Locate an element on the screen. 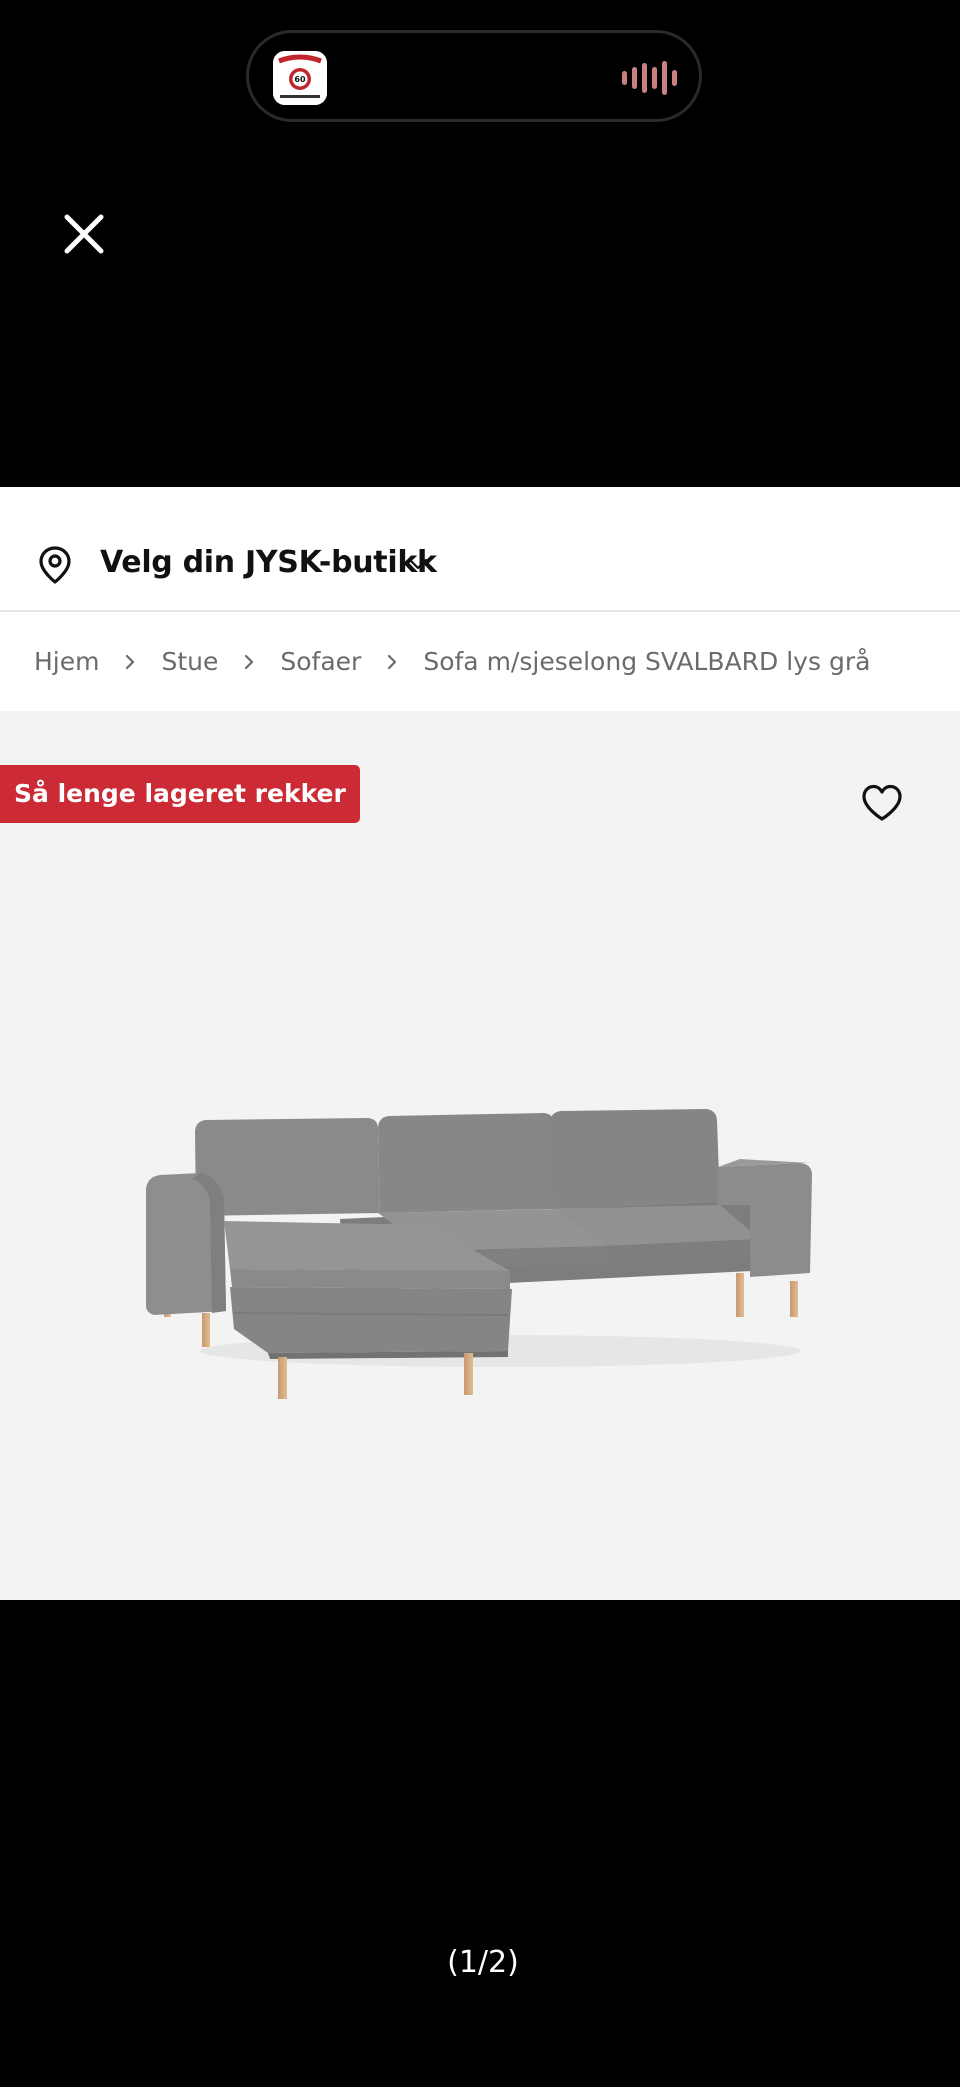 Image resolution: width=960 pixels, height=2087 pixels. red-white-badge-app-icon: 60 is located at coordinates (300, 78).